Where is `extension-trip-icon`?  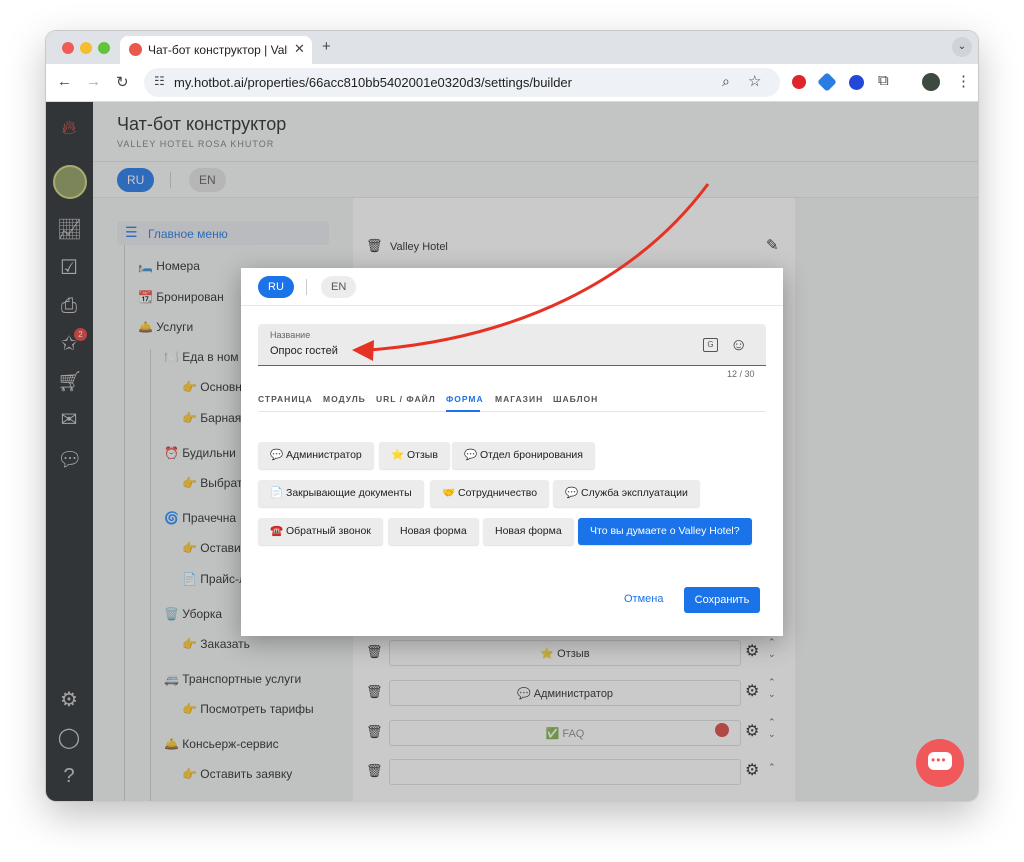
extension-trip-icon is located at coordinates (856, 82).